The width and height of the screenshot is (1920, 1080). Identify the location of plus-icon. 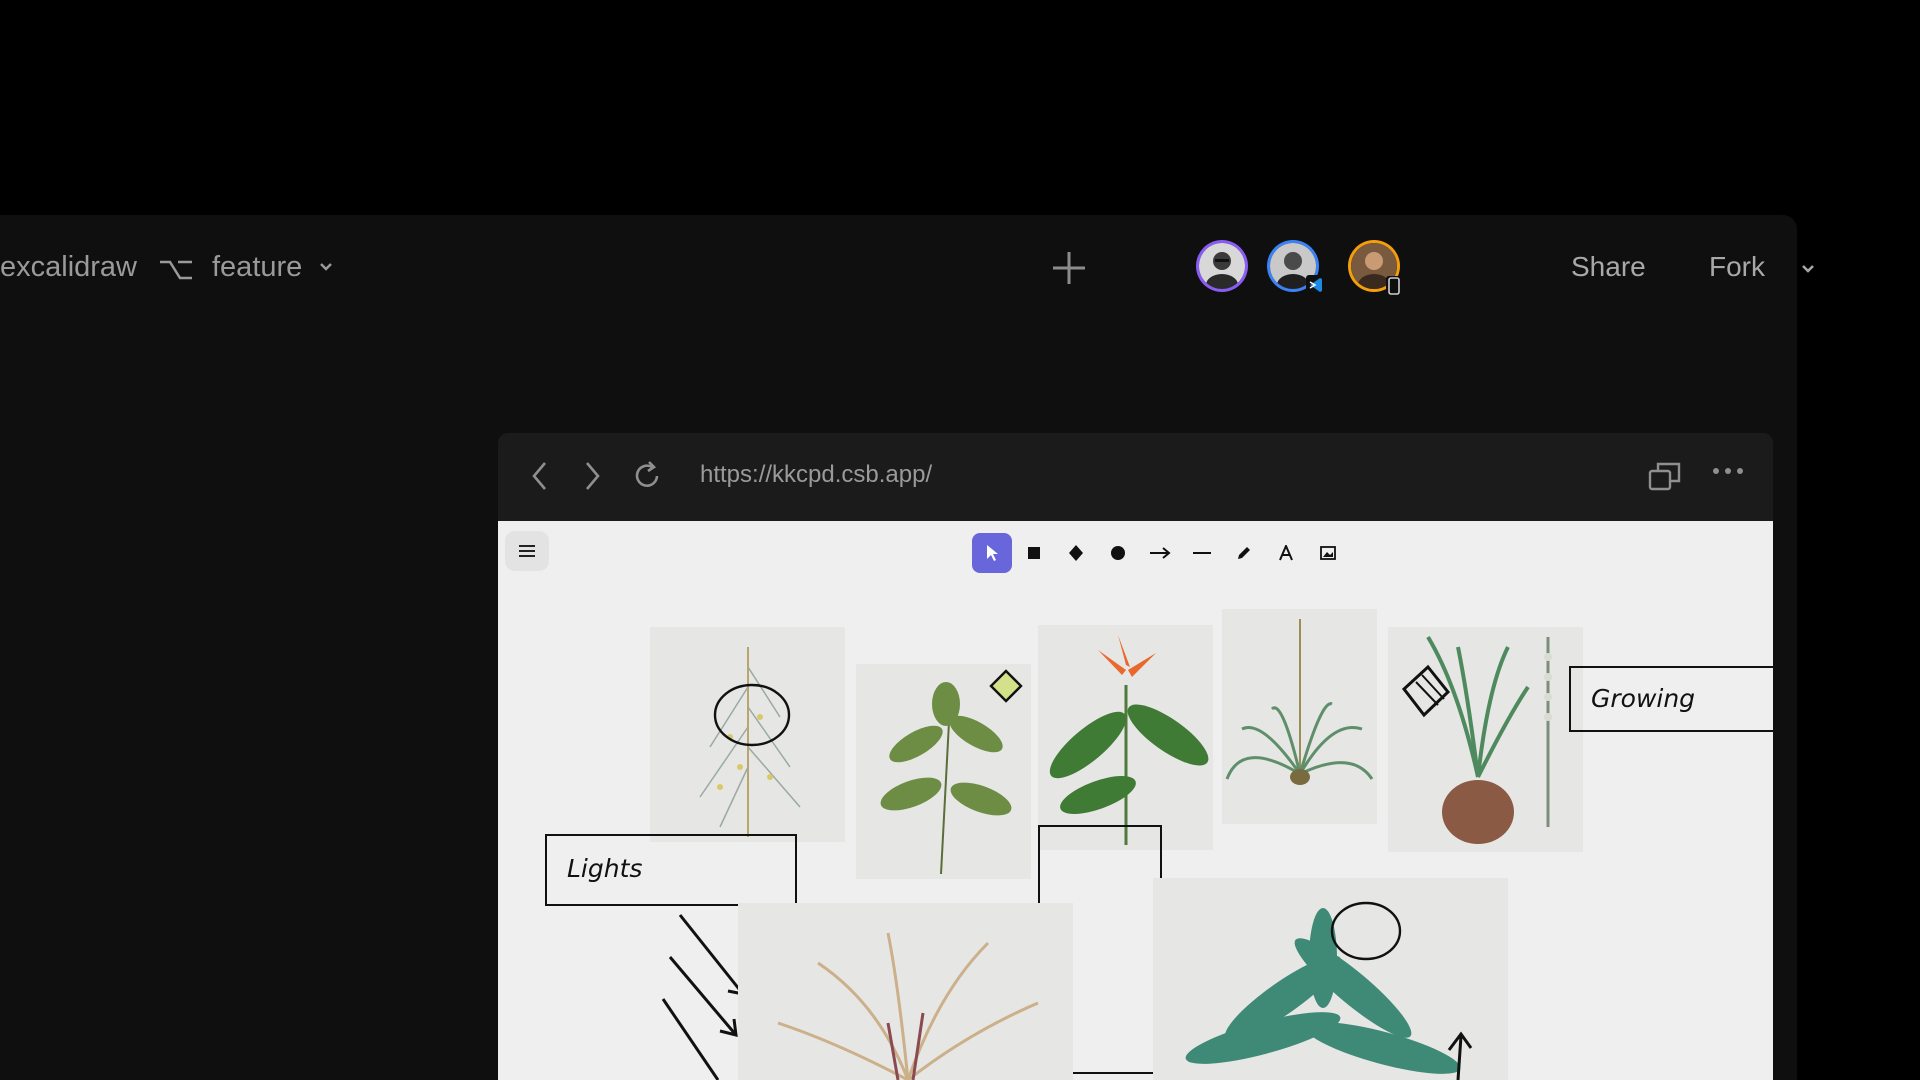
(1069, 268).